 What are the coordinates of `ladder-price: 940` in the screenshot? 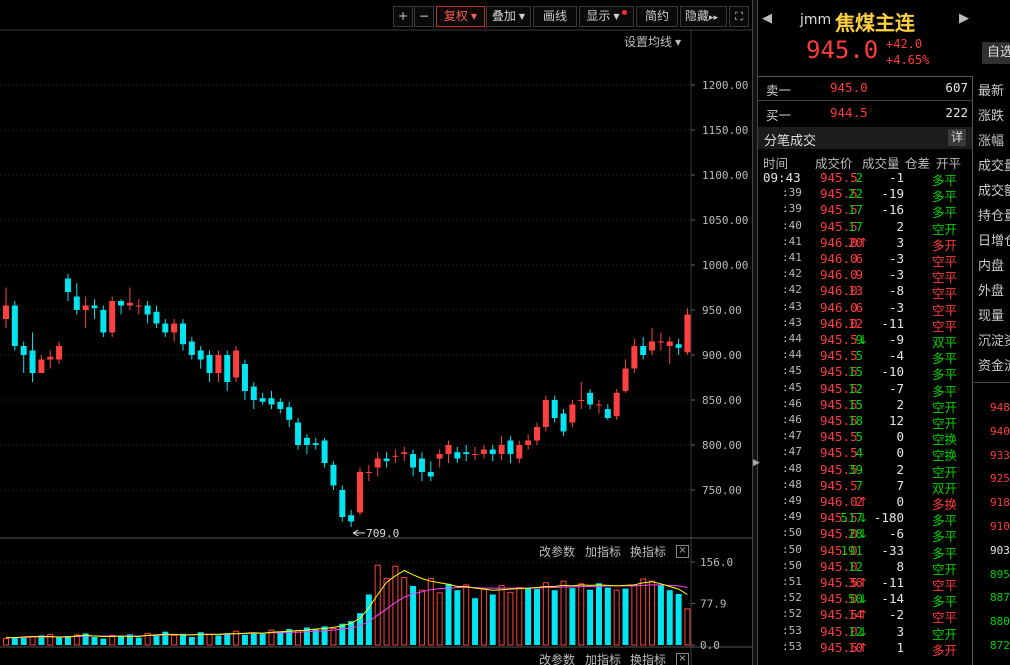 It's located at (1000, 431).